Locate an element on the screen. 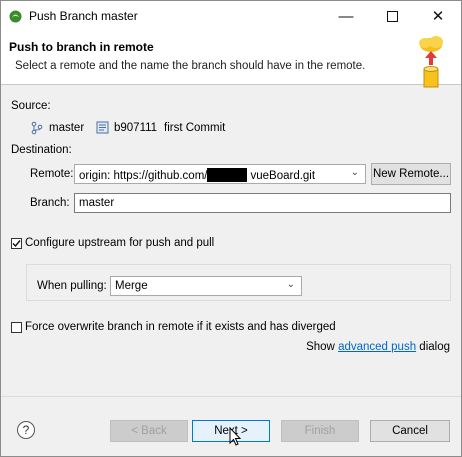 The width and height of the screenshot is (462, 457). redacted-username is located at coordinates (227, 175).